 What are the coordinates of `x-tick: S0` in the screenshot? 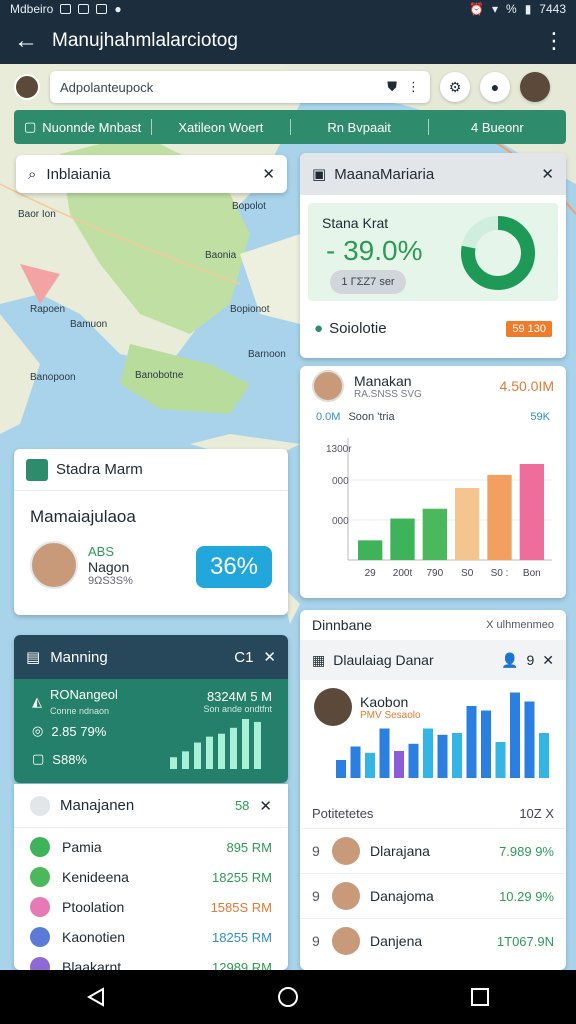 It's located at (467, 573).